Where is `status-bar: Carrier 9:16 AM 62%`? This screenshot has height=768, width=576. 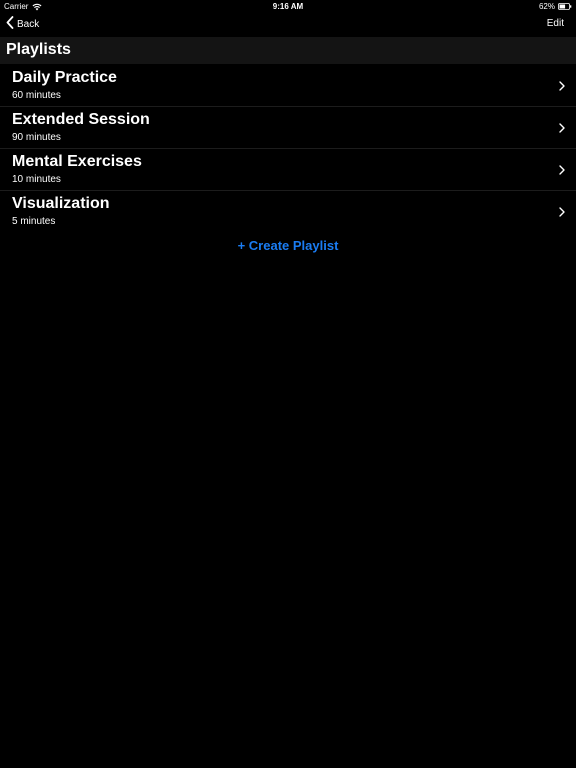 status-bar: Carrier 9:16 AM 62% is located at coordinates (288, 6).